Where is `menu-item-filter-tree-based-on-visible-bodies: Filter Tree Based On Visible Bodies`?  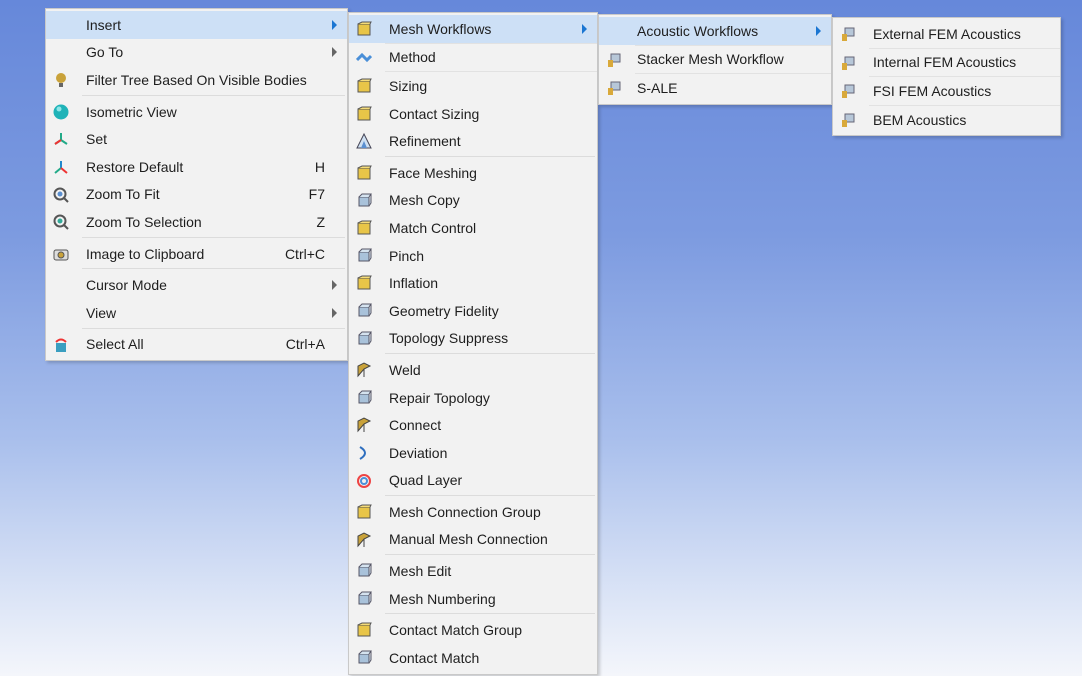 menu-item-filter-tree-based-on-visible-bodies: Filter Tree Based On Visible Bodies is located at coordinates (196, 80).